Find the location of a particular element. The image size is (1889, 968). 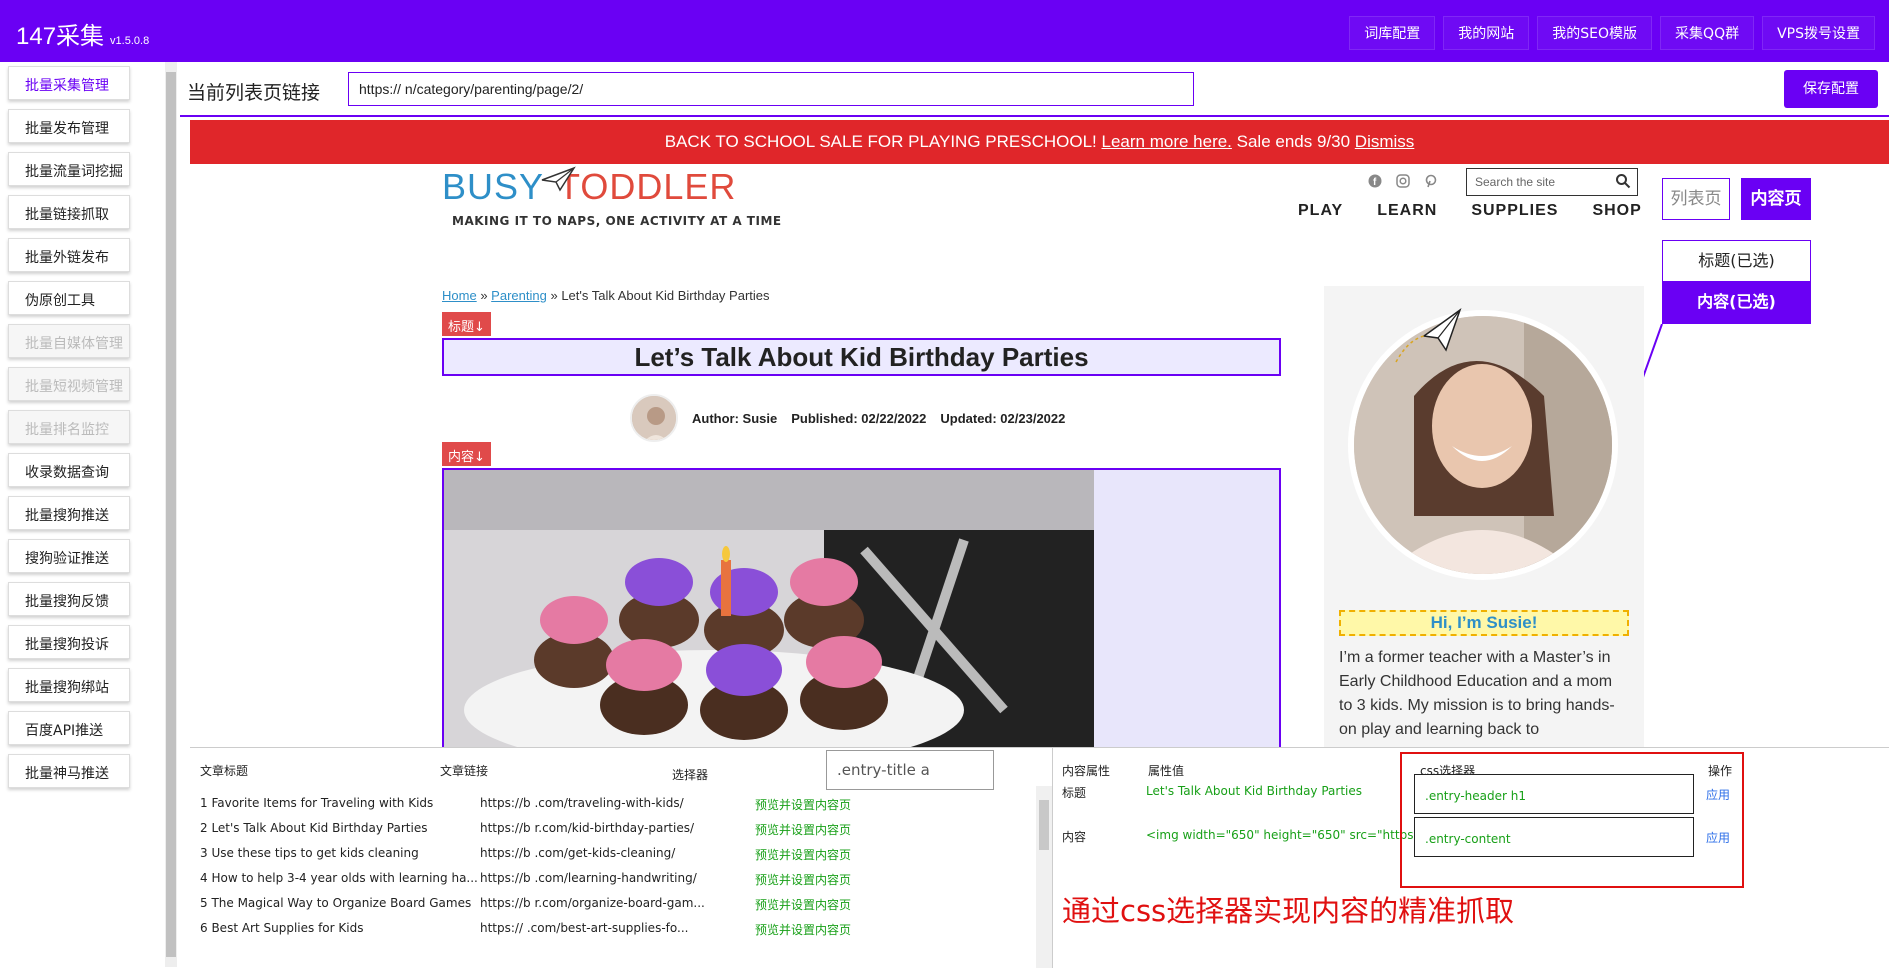

site-nav-shop: SHOP is located at coordinates (1616, 211).